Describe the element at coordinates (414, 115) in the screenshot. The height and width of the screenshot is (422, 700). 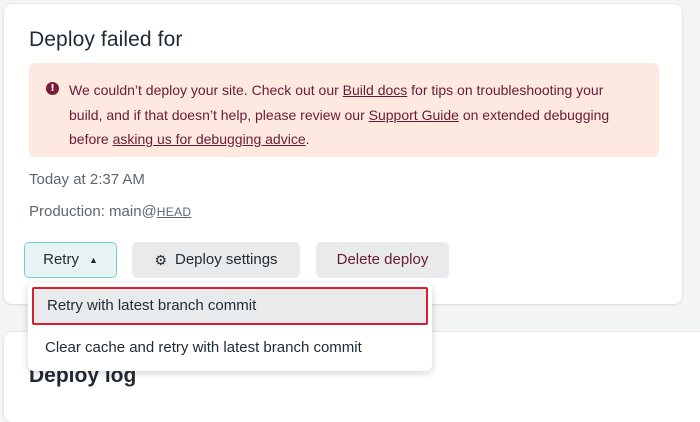
I see `support-guide-link: Support Guide` at that location.